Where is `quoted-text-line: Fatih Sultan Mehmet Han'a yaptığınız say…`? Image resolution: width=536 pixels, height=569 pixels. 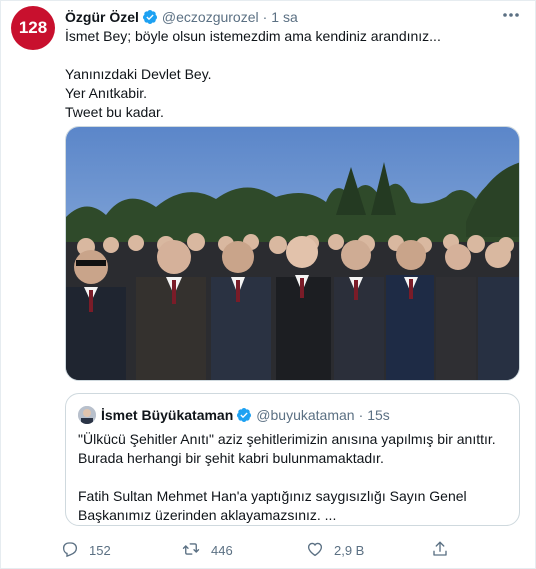 quoted-text-line: Fatih Sultan Mehmet Han'a yaptığınız say… is located at coordinates (272, 496).